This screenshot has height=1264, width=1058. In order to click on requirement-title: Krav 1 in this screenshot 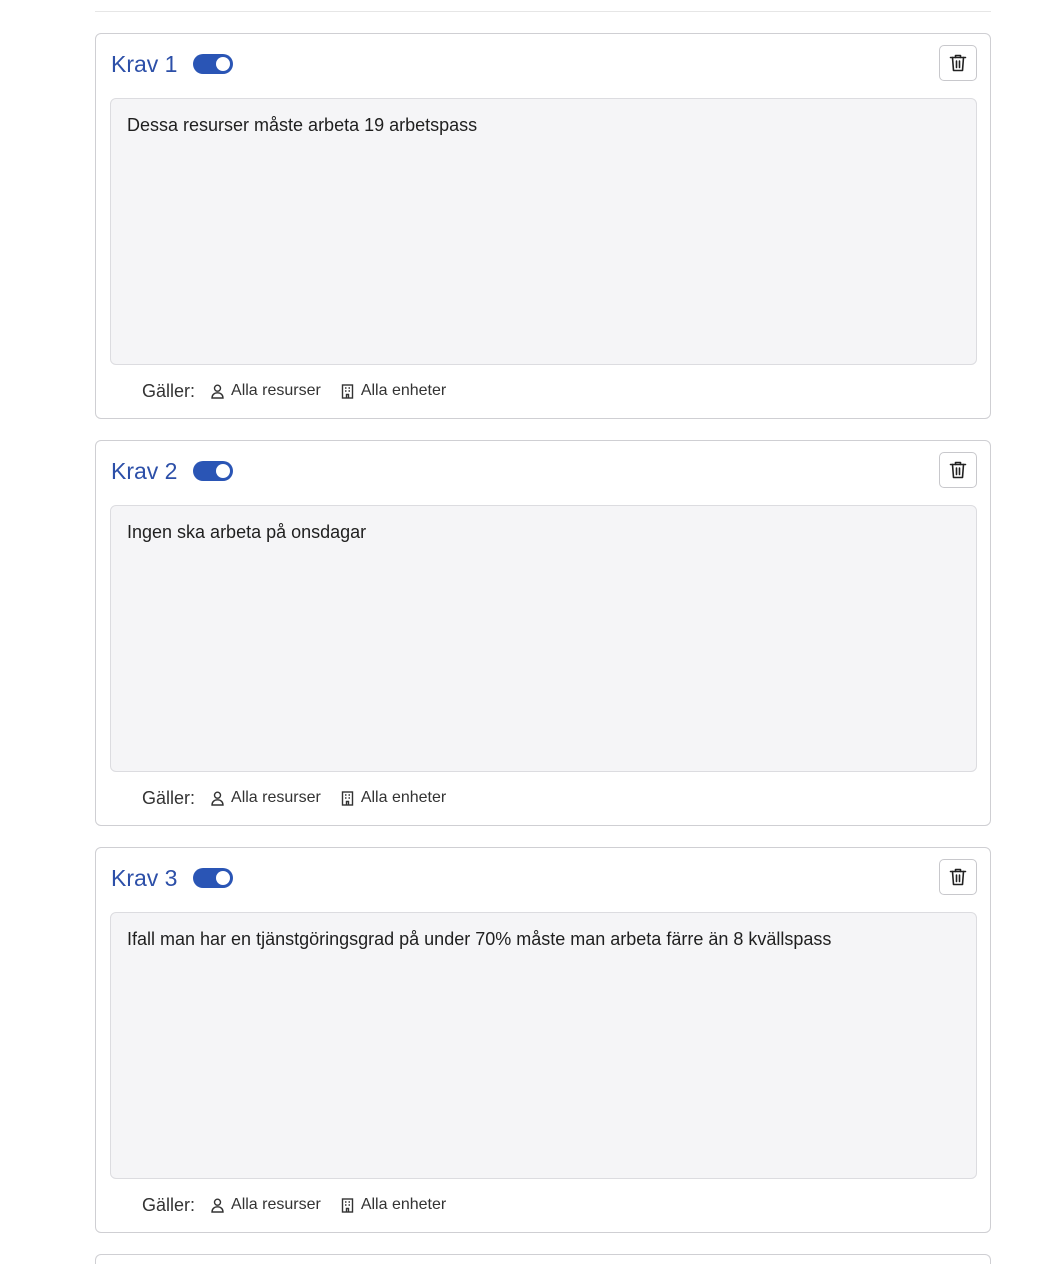, I will do `click(144, 64)`.